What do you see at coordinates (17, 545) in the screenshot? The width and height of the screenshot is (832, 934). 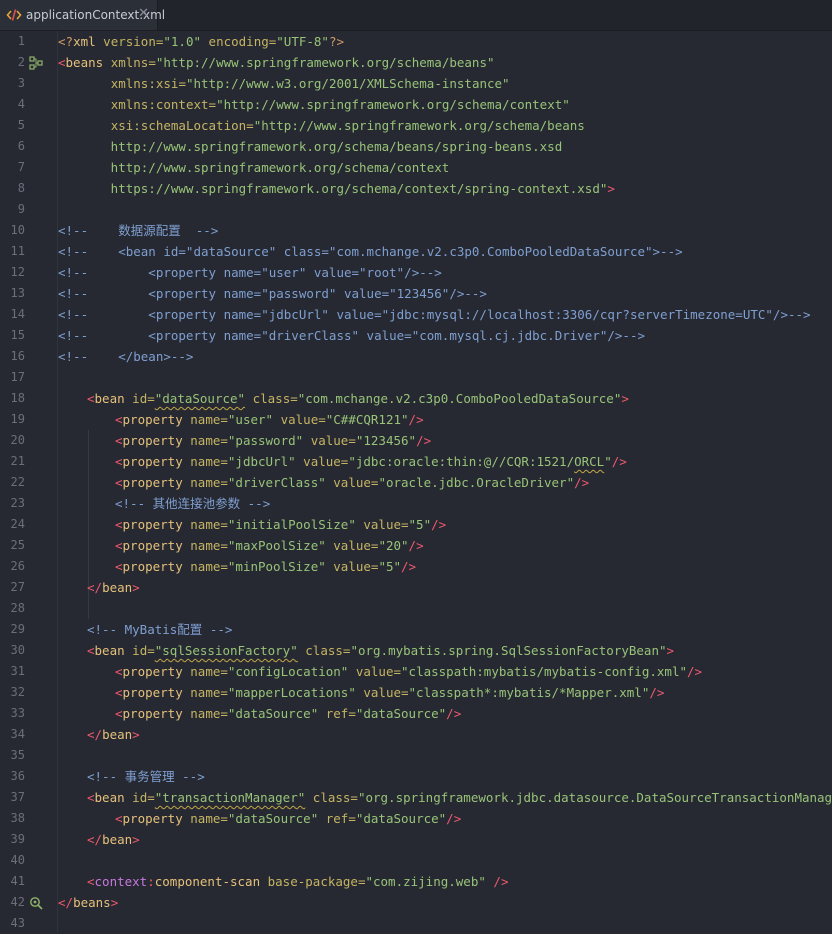 I see `line-number: 25` at bounding box center [17, 545].